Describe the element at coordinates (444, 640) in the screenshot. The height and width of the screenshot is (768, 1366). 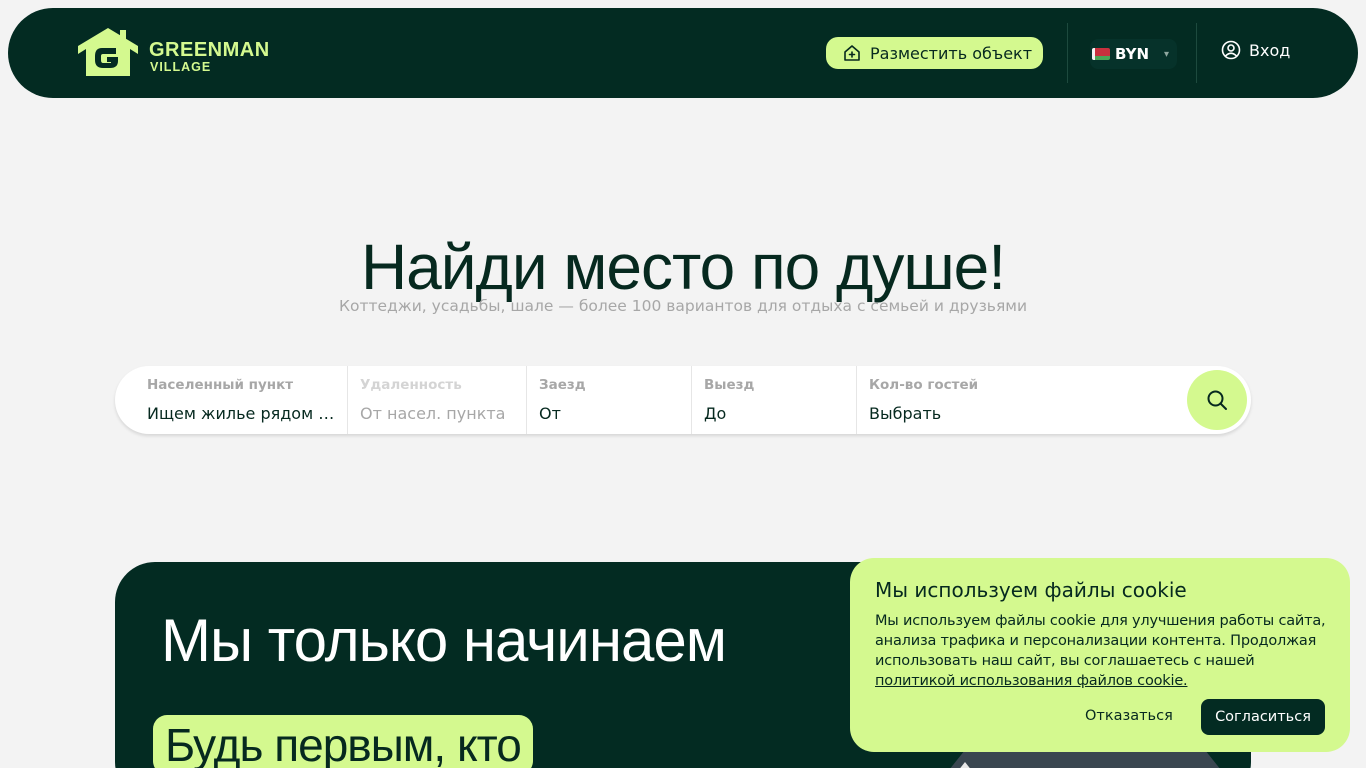
I see `banner-title: Мы только начинаем` at that location.